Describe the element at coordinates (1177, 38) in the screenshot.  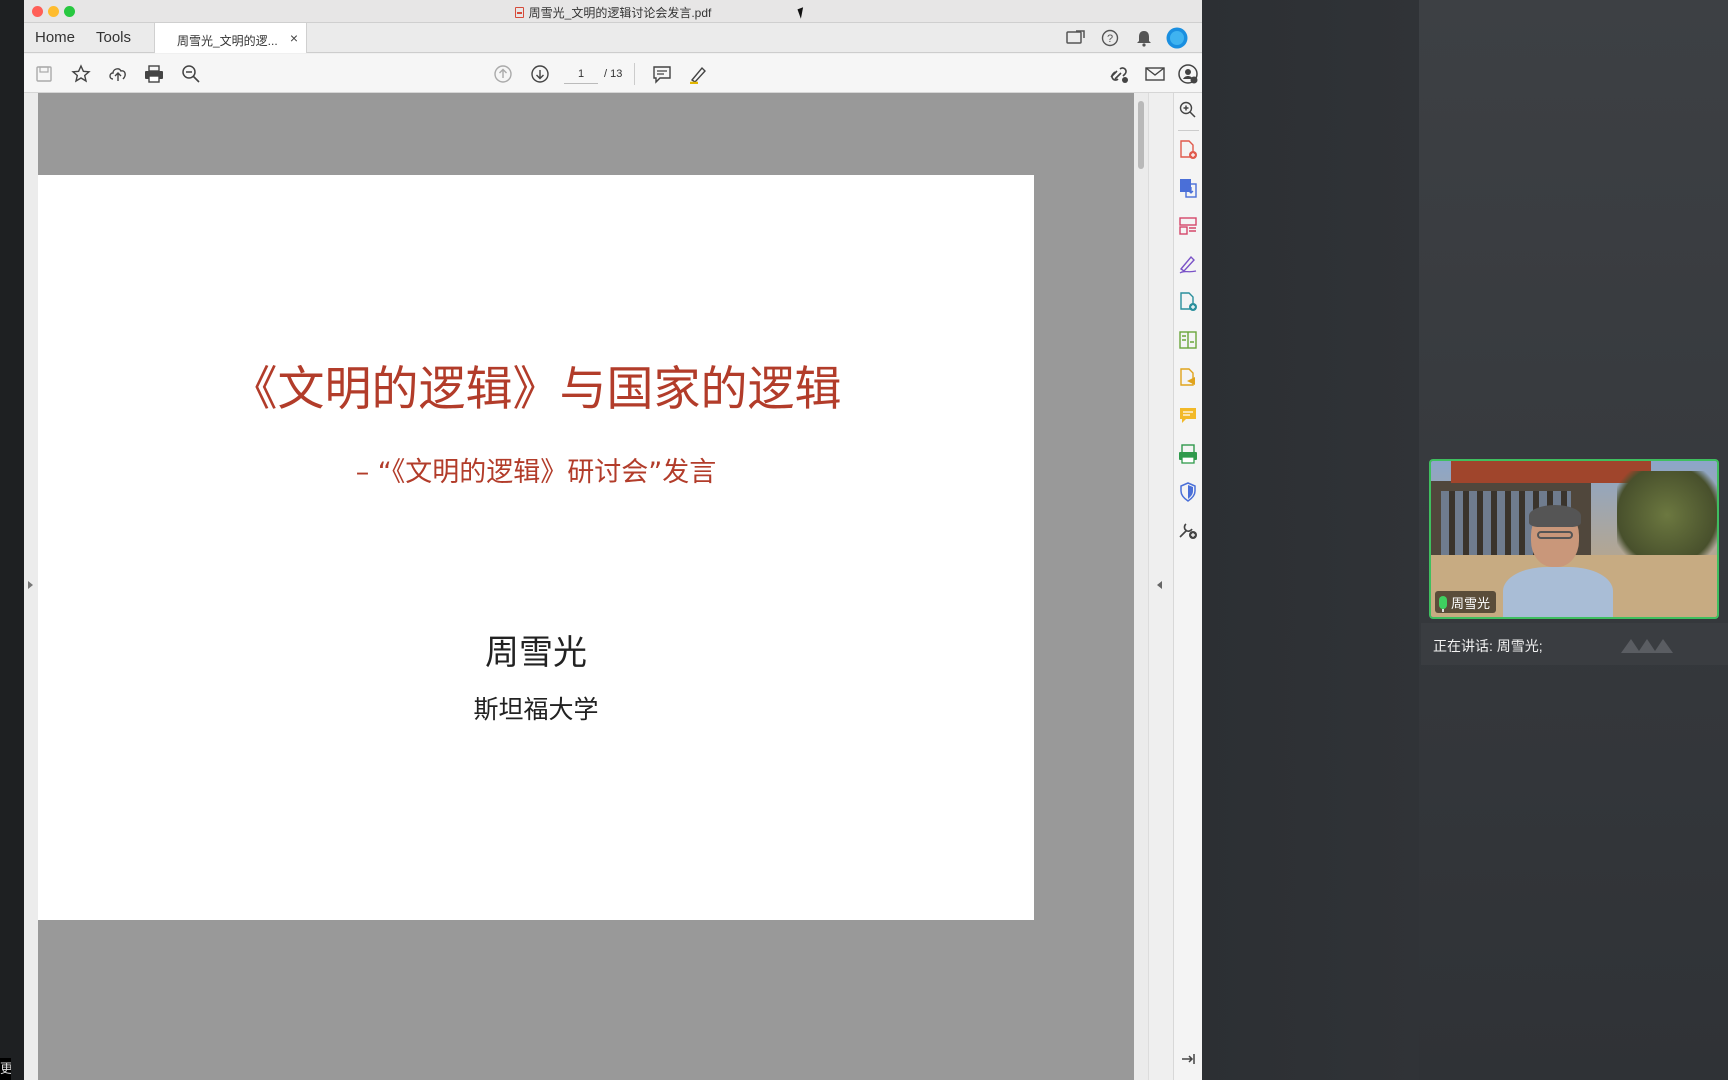
I see `avatar` at that location.